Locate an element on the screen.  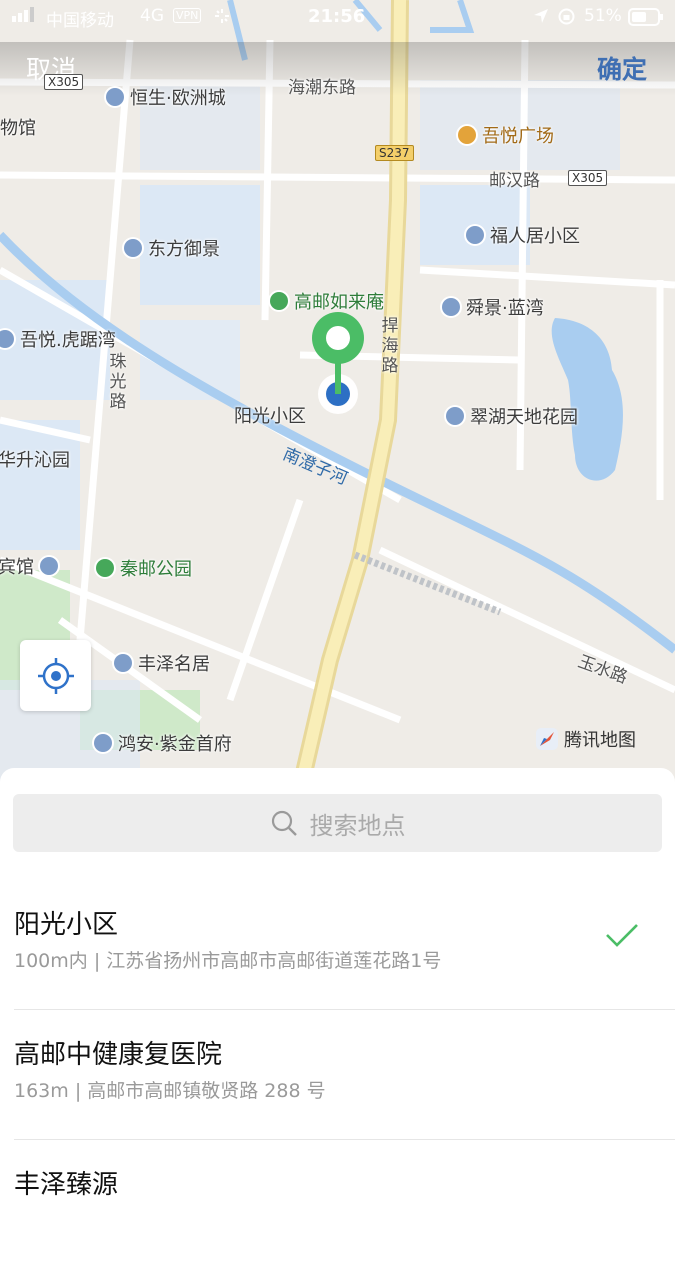
road-tag-s237: S237 is located at coordinates (394, 153).